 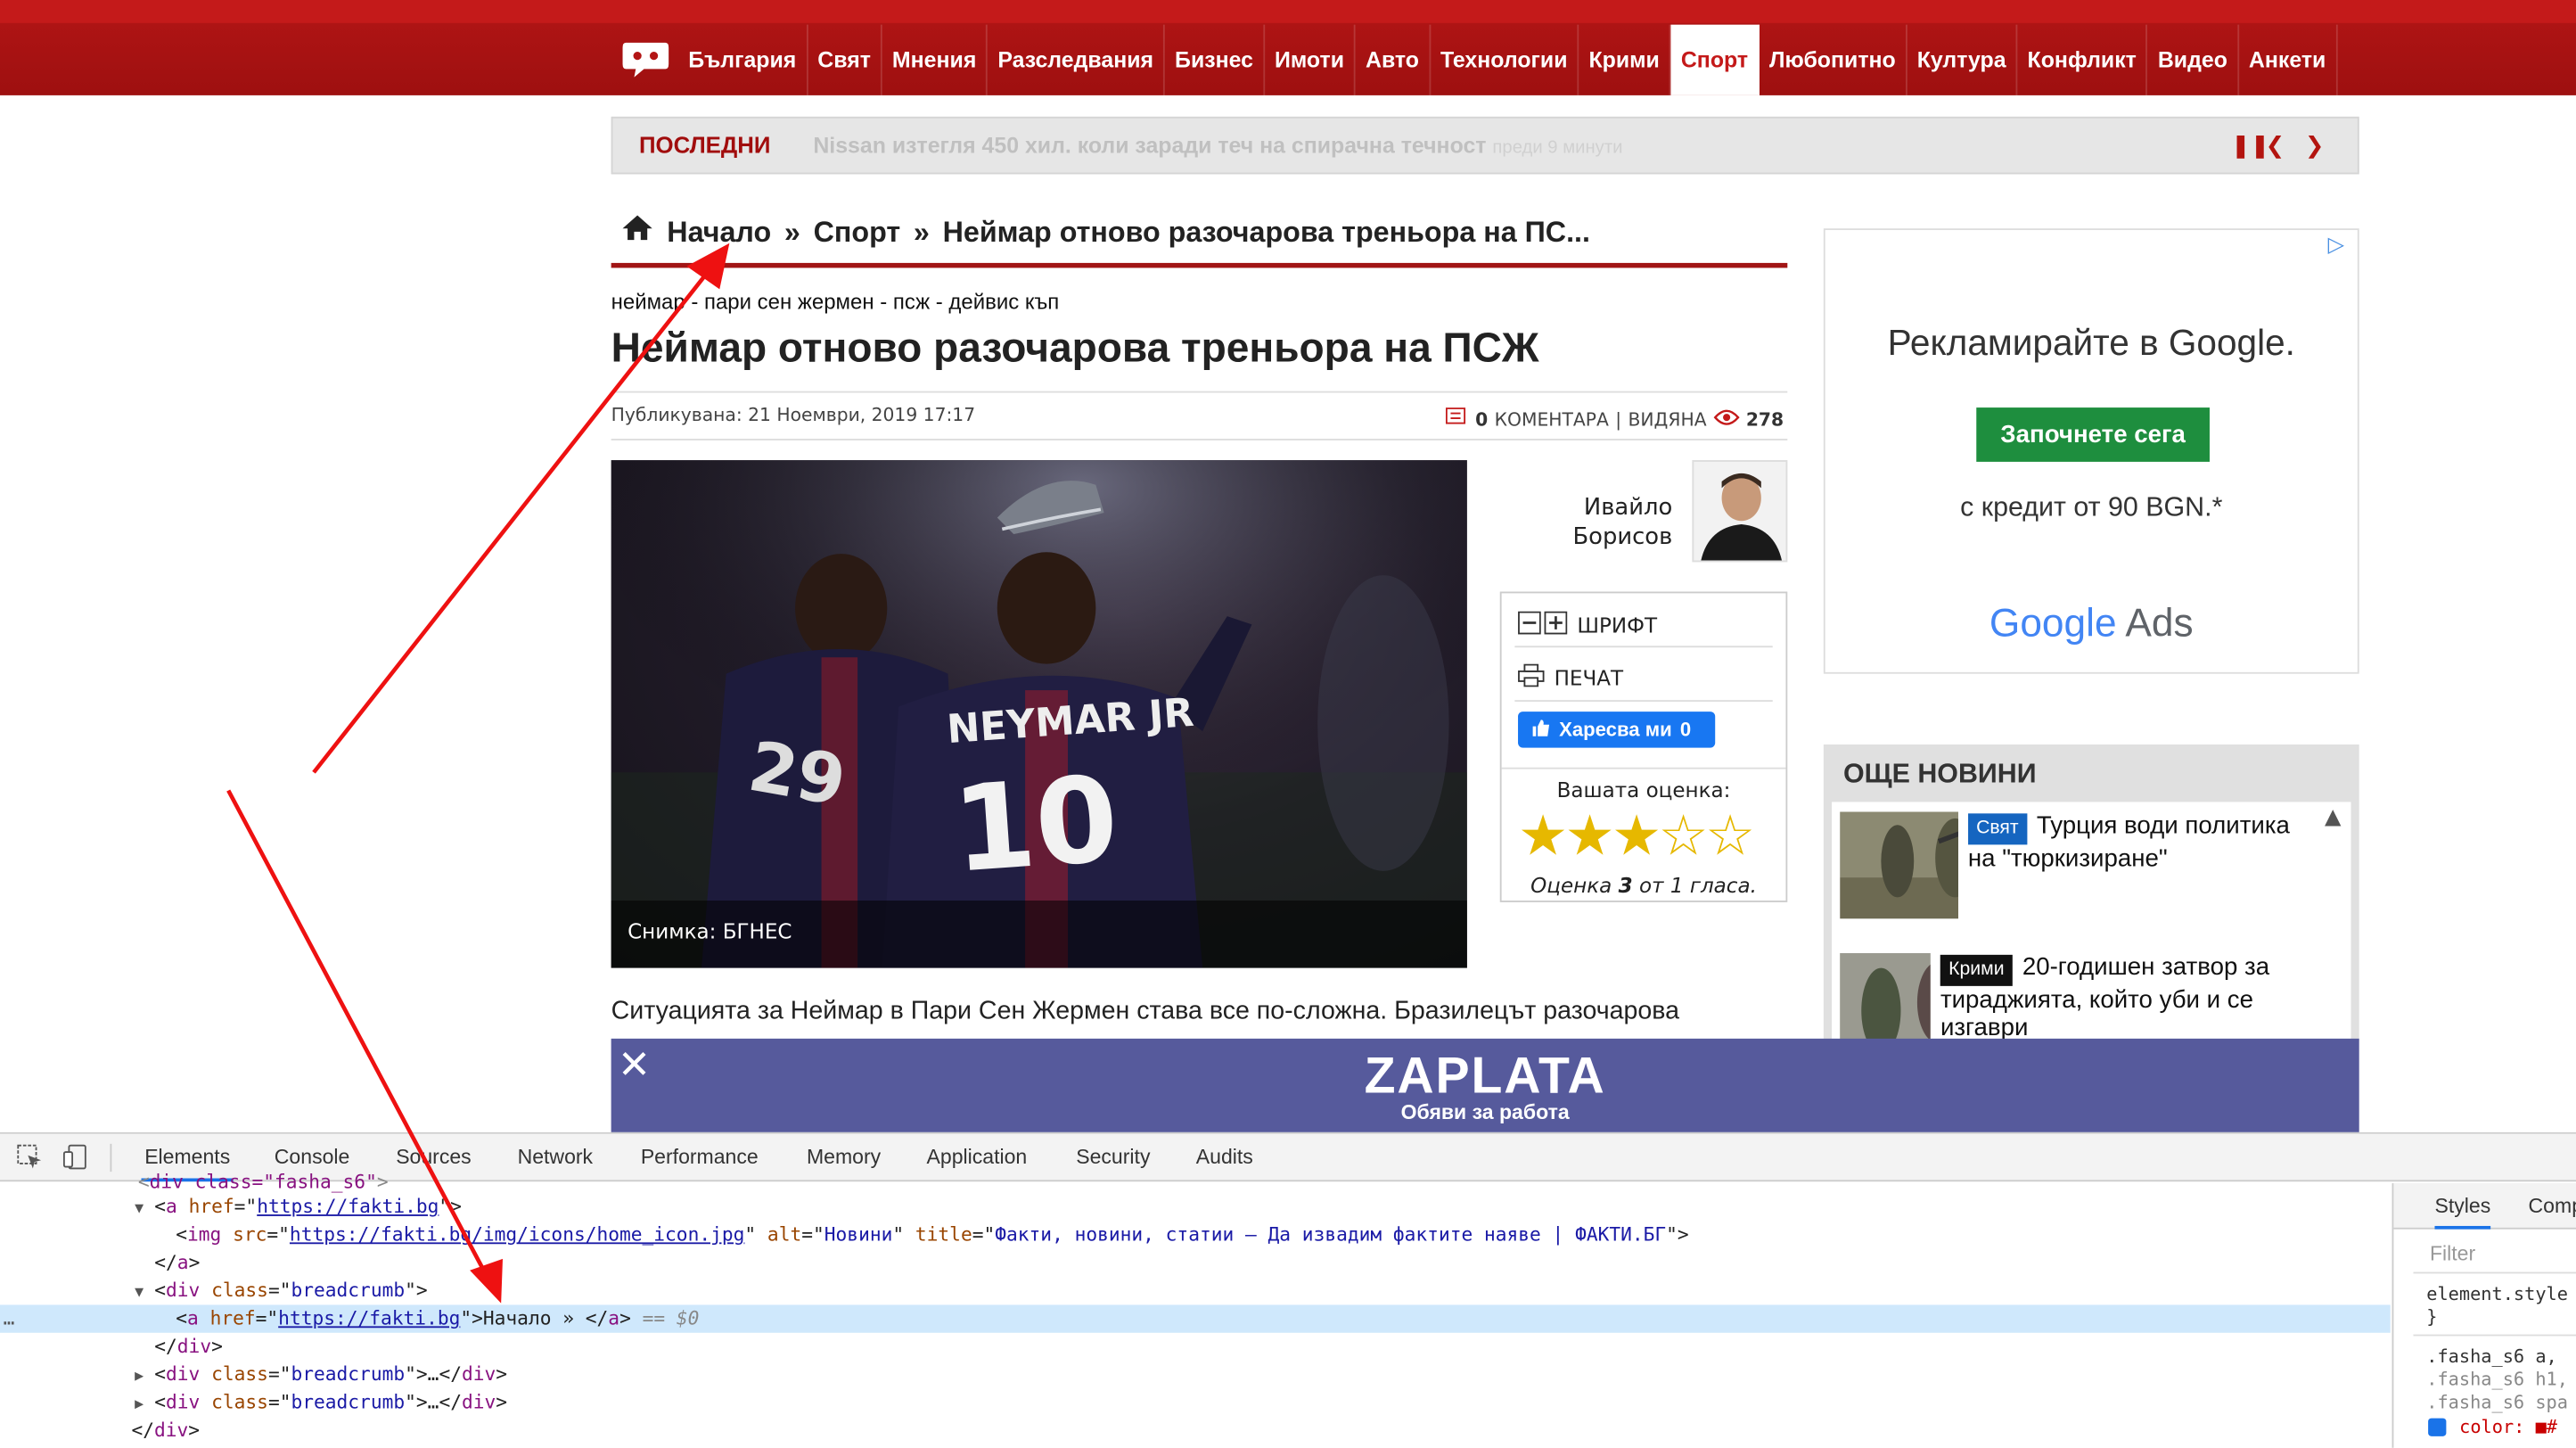 What do you see at coordinates (1035, 825) in the screenshot?
I see `jersey-number: 10` at bounding box center [1035, 825].